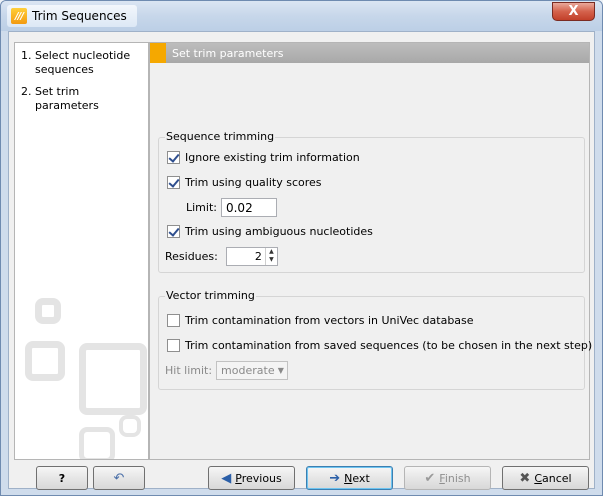  I want to click on panel-header: Set trim parameters, so click(369, 53).